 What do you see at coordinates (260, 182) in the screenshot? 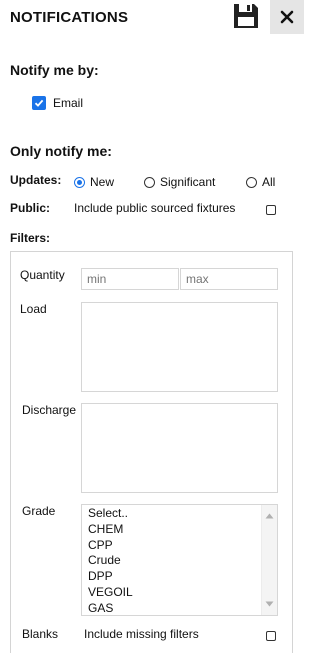
I see `updates-option-all: All` at bounding box center [260, 182].